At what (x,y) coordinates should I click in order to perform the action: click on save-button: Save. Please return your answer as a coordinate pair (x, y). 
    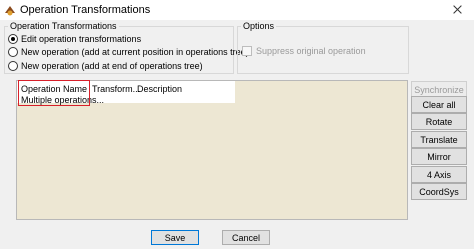
    Looking at the image, I should click on (175, 237).